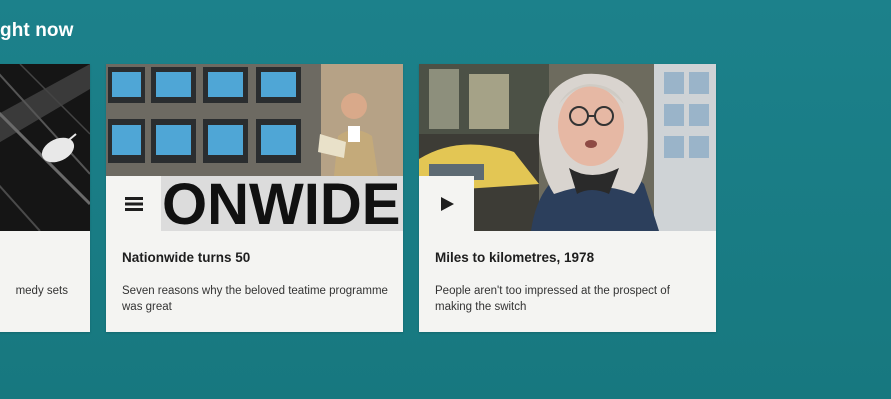 This screenshot has width=891, height=399. I want to click on section-heading: ght now, so click(37, 30).